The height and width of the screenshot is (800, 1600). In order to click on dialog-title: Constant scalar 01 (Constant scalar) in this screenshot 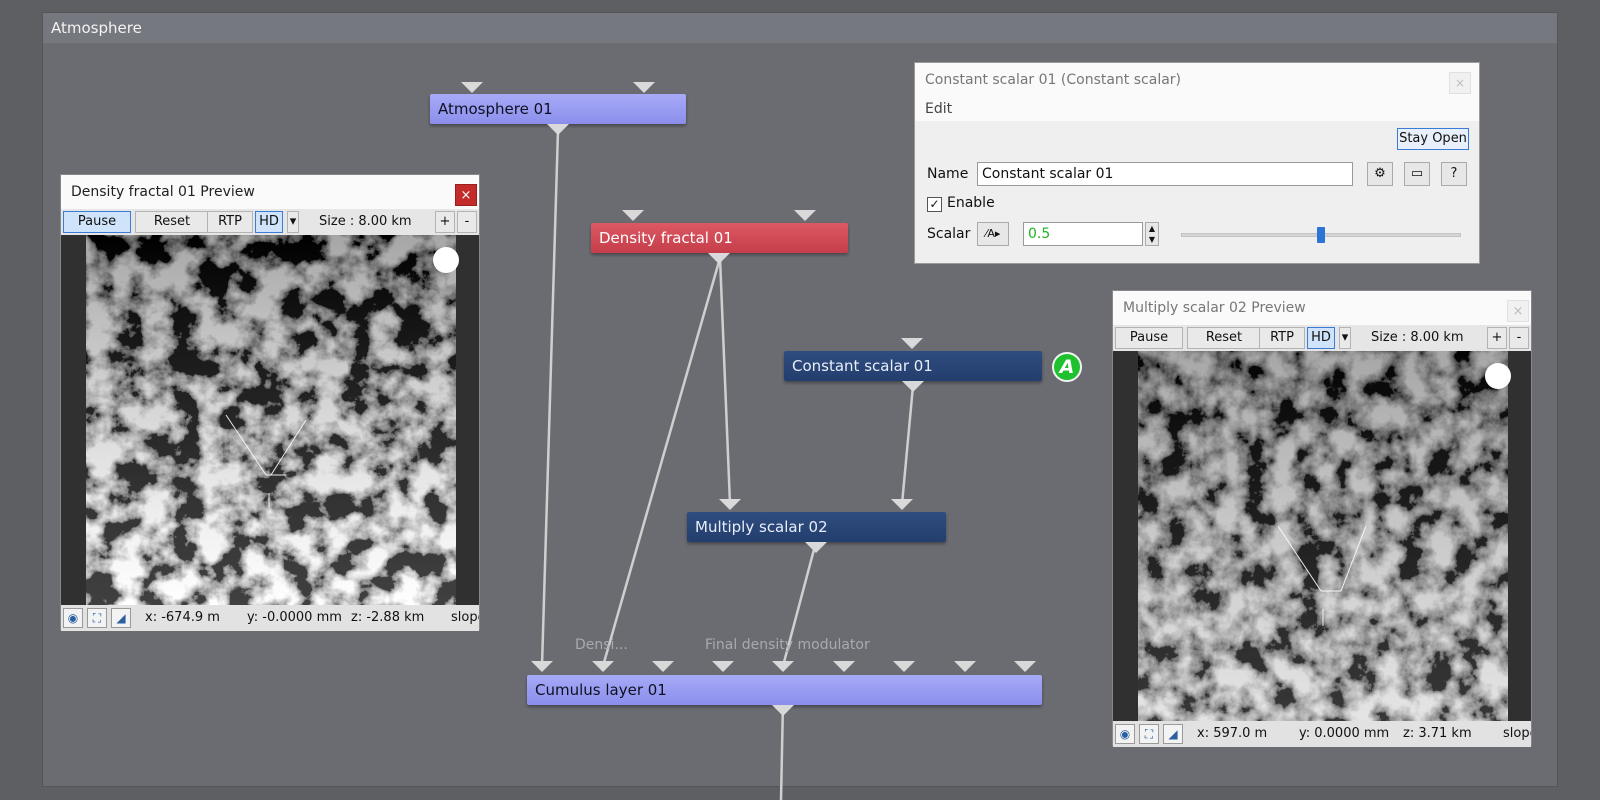, I will do `click(1197, 80)`.